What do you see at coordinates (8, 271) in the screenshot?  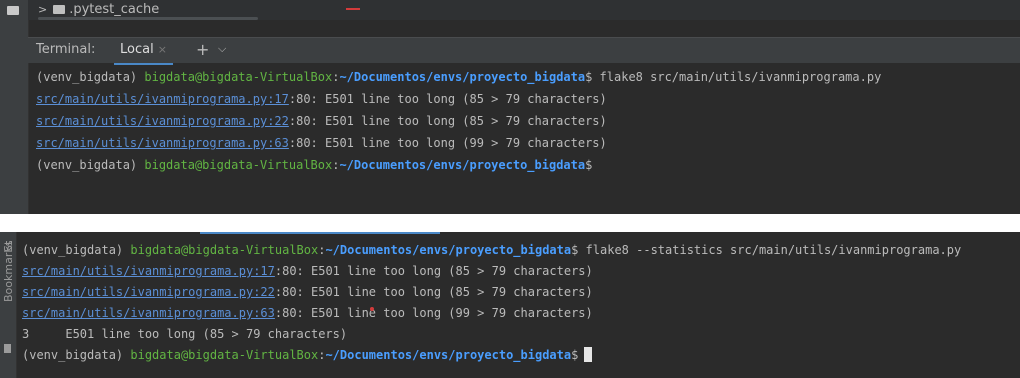 I see `bookmarks-tool-tab: Bookmarks` at bounding box center [8, 271].